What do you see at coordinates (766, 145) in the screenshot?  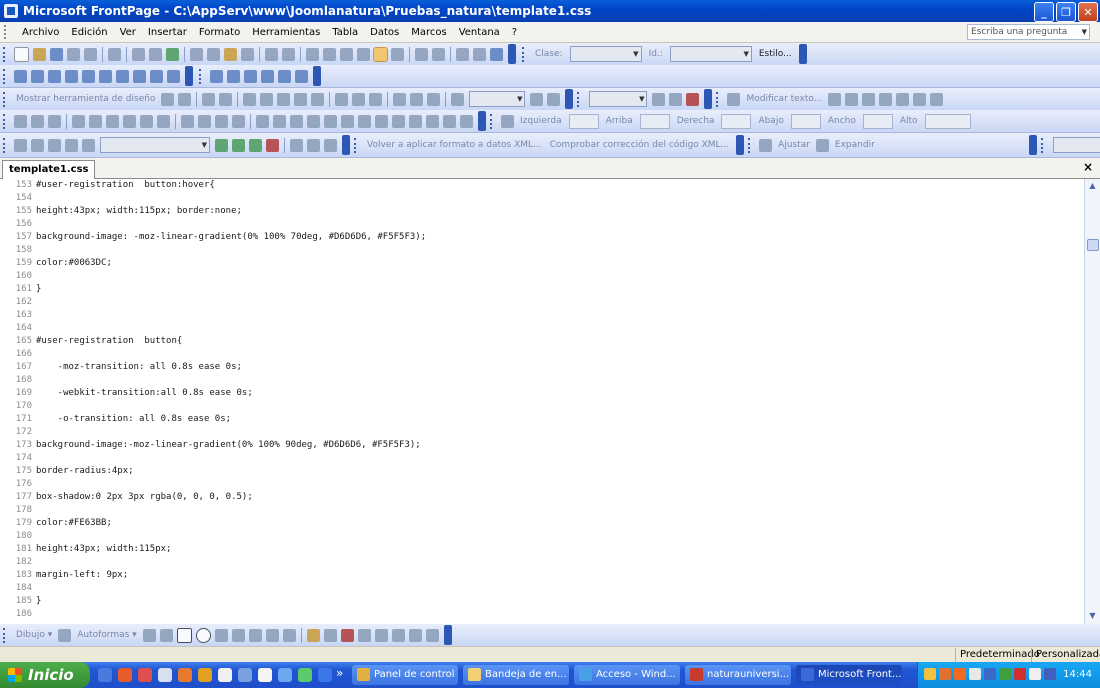 I see `fit-icon` at bounding box center [766, 145].